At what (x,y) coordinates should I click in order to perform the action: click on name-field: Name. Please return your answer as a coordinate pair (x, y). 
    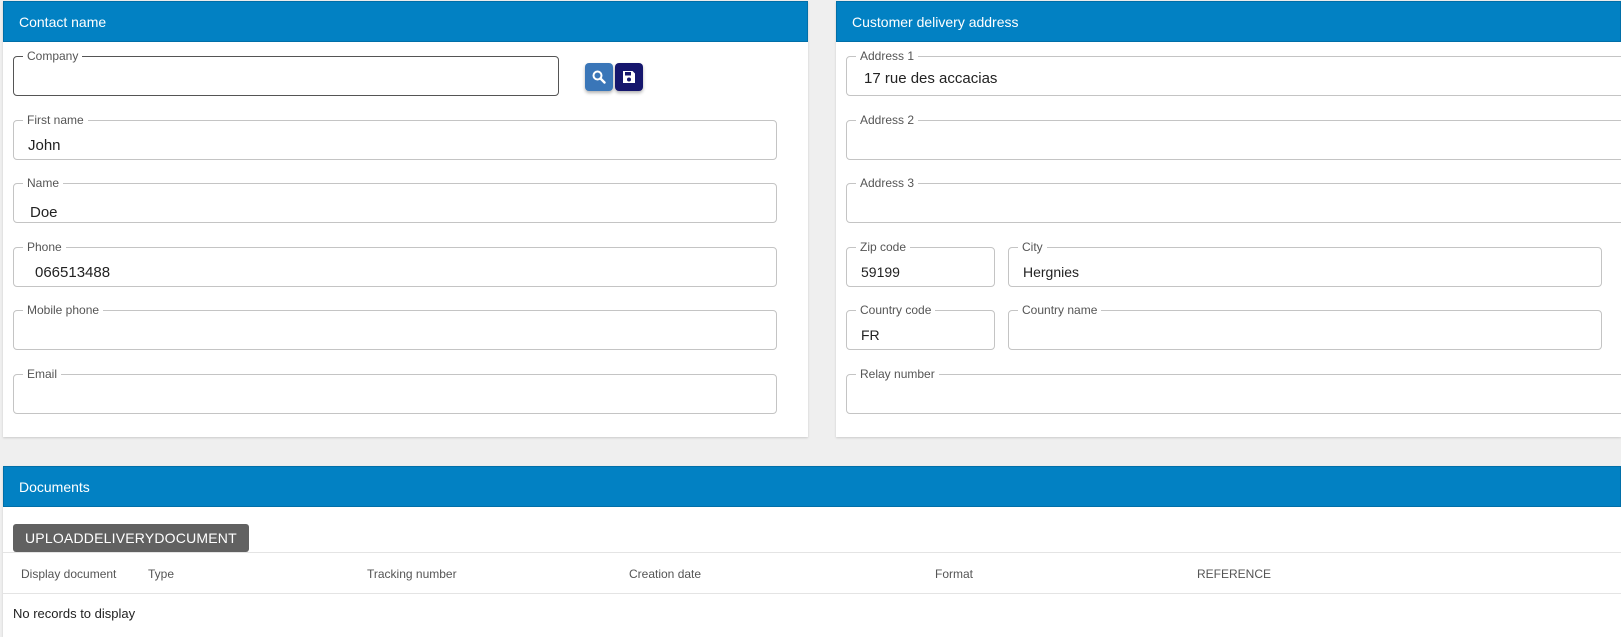
    Looking at the image, I should click on (395, 199).